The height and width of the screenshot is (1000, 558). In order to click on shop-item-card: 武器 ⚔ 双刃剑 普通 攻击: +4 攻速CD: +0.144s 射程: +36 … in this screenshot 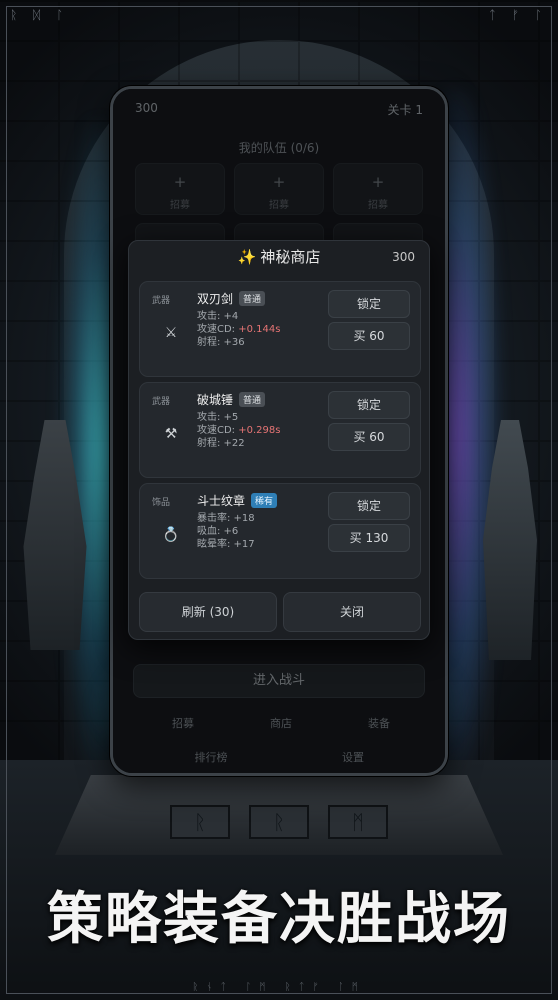, I will do `click(280, 329)`.